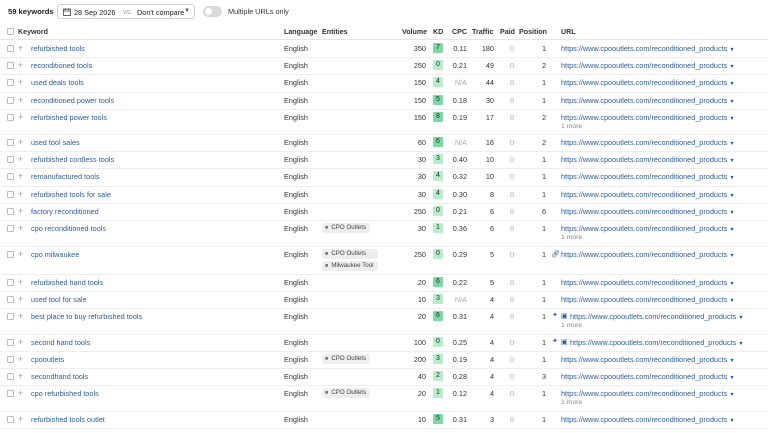 Image resolution: width=768 pixels, height=433 pixels. I want to click on header-position: Position, so click(533, 32).